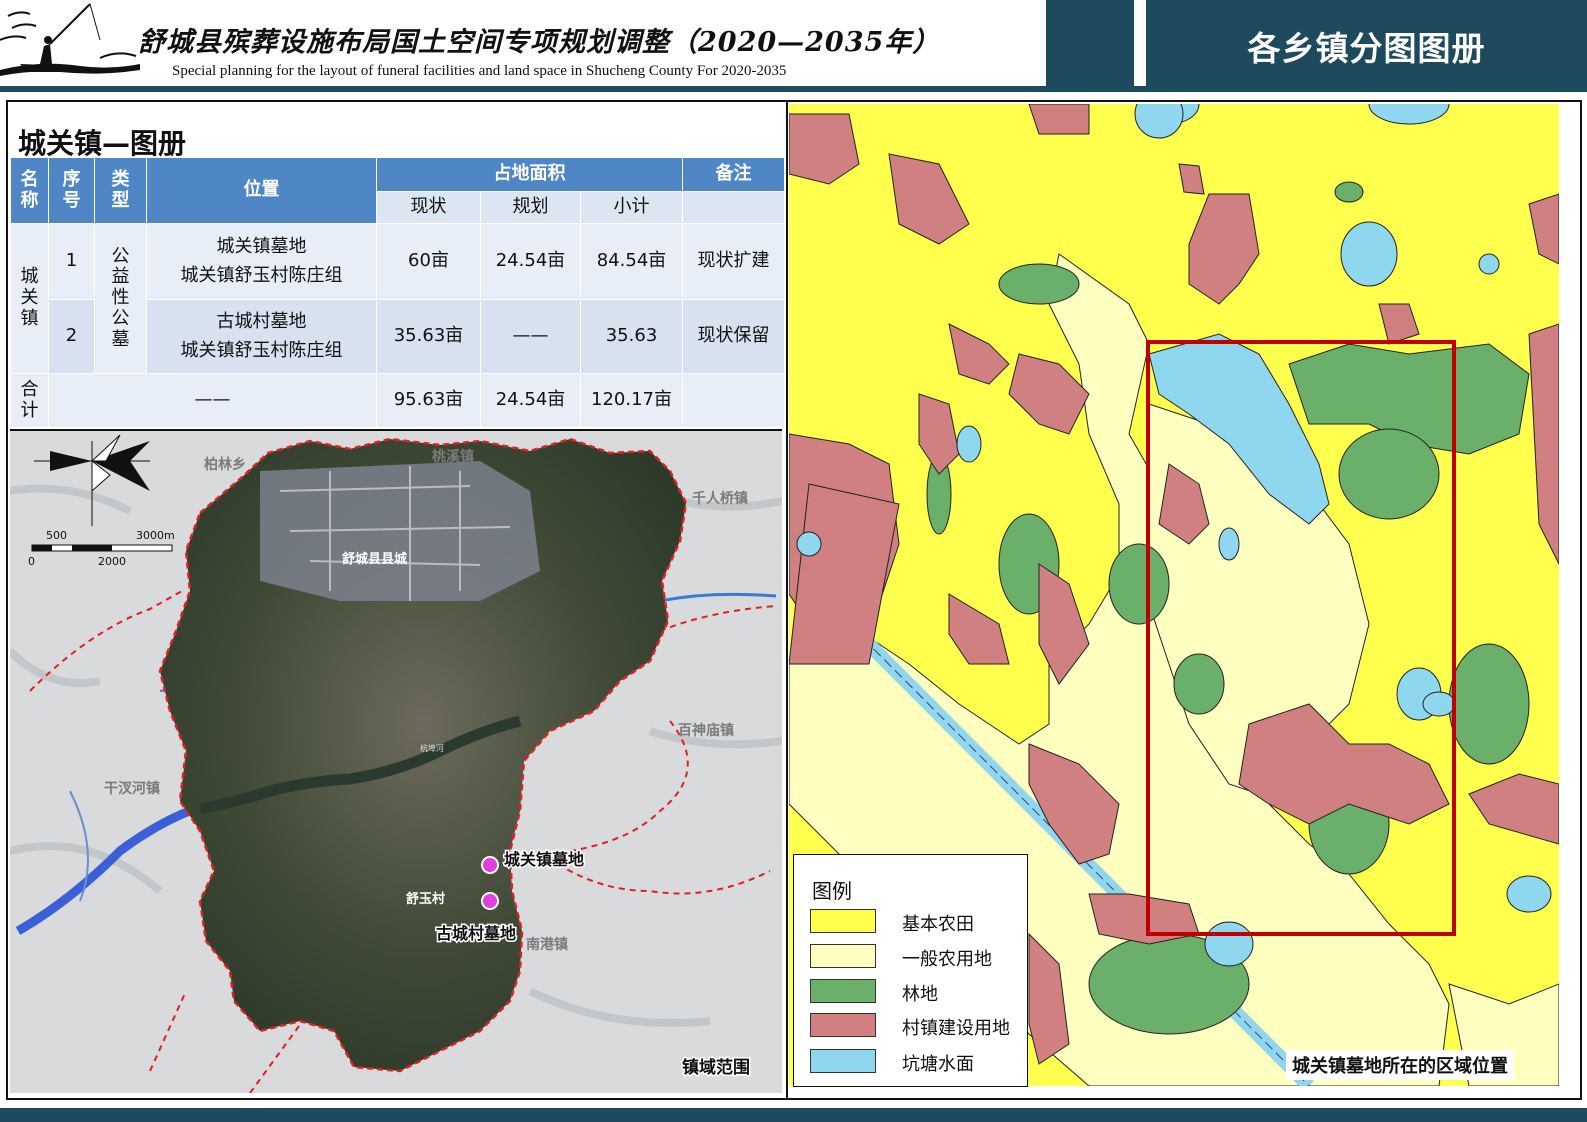  What do you see at coordinates (71, 336) in the screenshot?
I see `cell-seq: 2` at bounding box center [71, 336].